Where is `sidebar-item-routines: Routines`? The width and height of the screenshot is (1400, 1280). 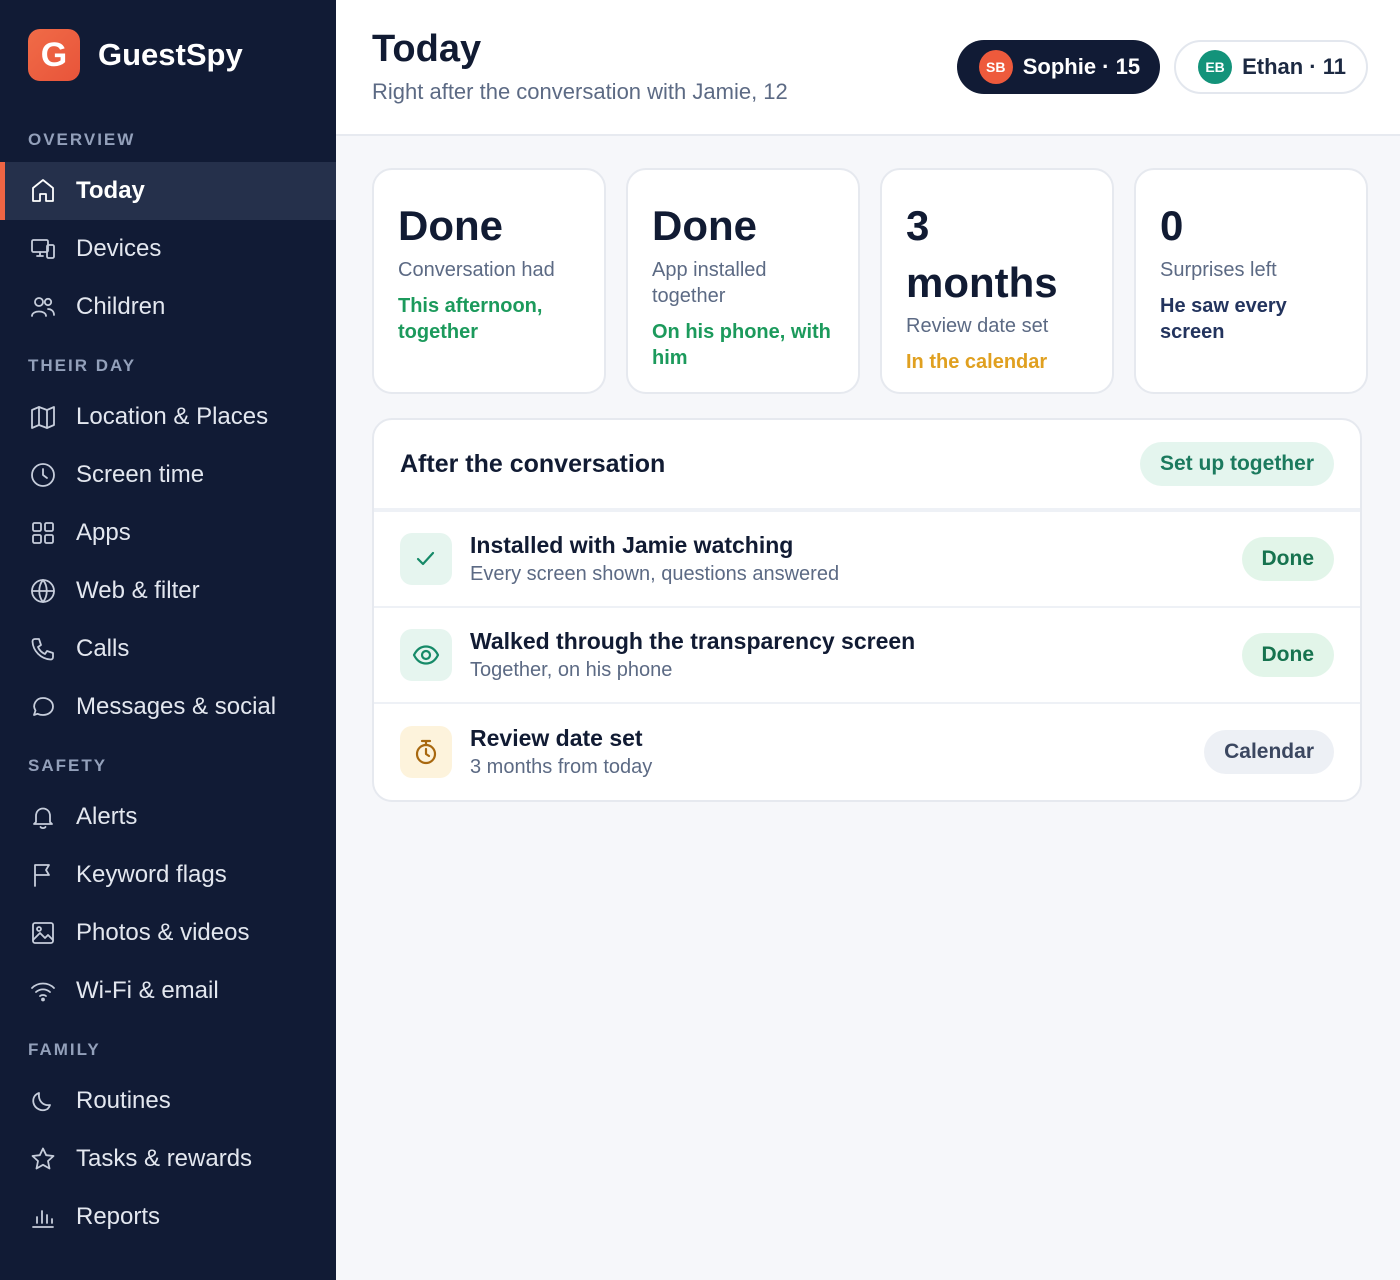 sidebar-item-routines: Routines is located at coordinates (168, 1101).